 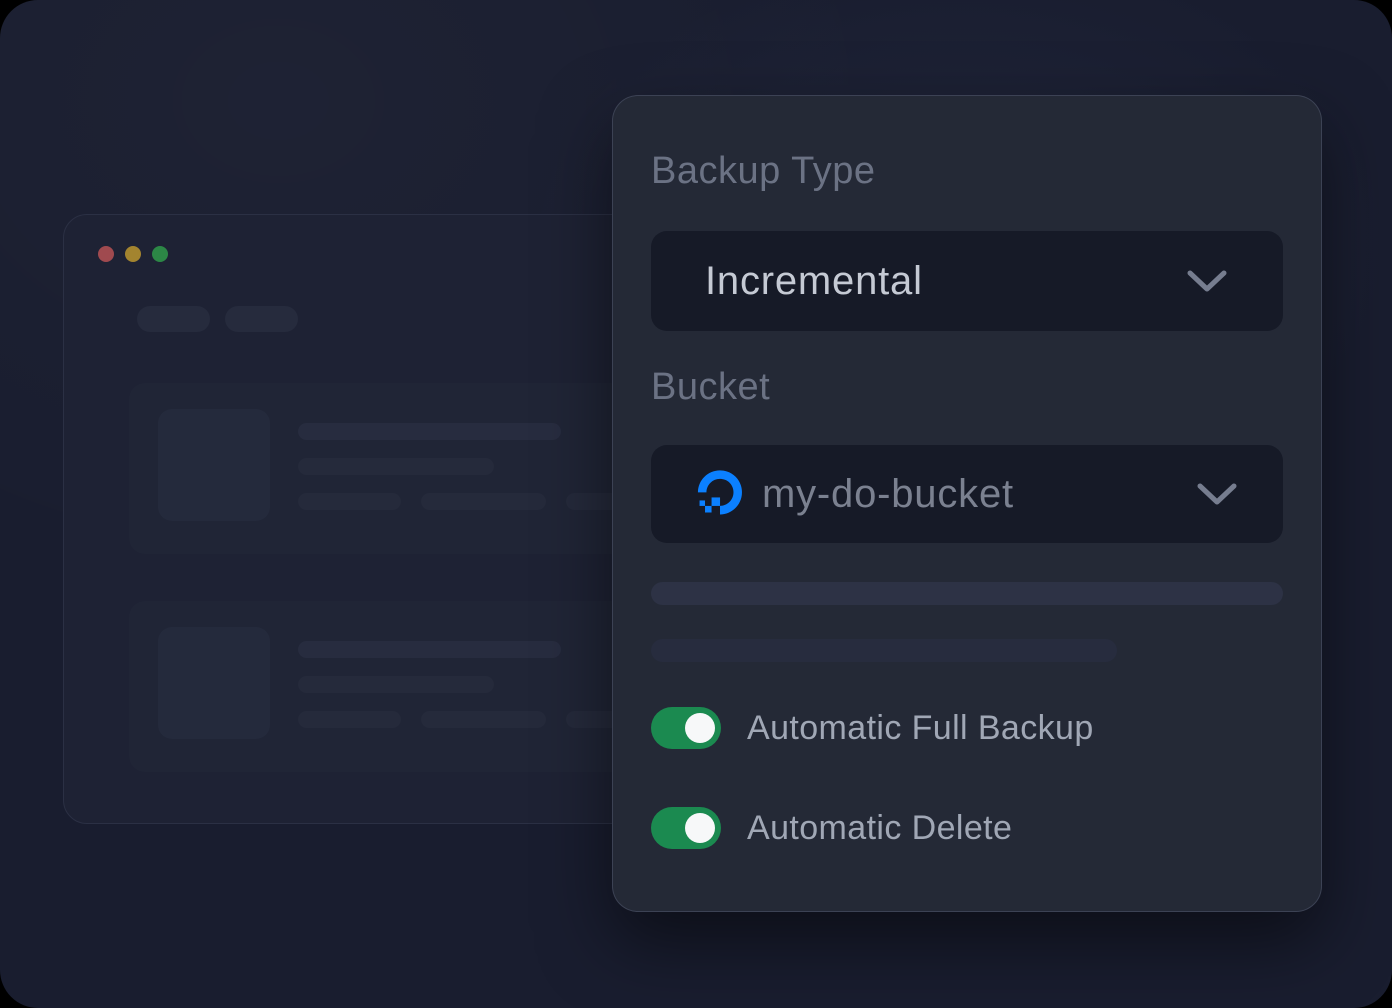 I want to click on minimize-window-button, so click(x=133, y=254).